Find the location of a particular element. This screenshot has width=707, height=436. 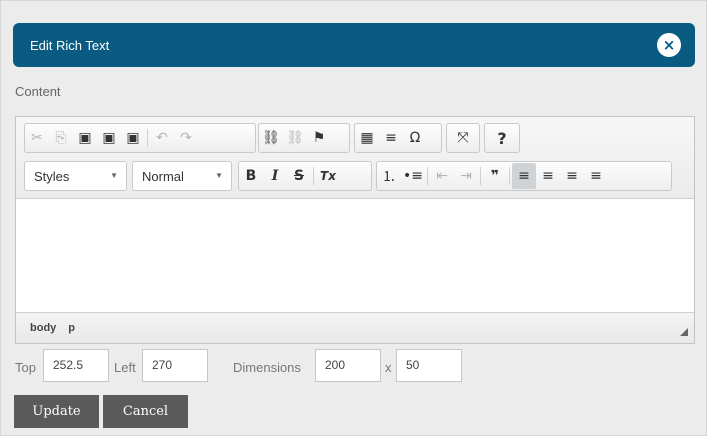

bulleted-list-icon: •≡ is located at coordinates (413, 176).